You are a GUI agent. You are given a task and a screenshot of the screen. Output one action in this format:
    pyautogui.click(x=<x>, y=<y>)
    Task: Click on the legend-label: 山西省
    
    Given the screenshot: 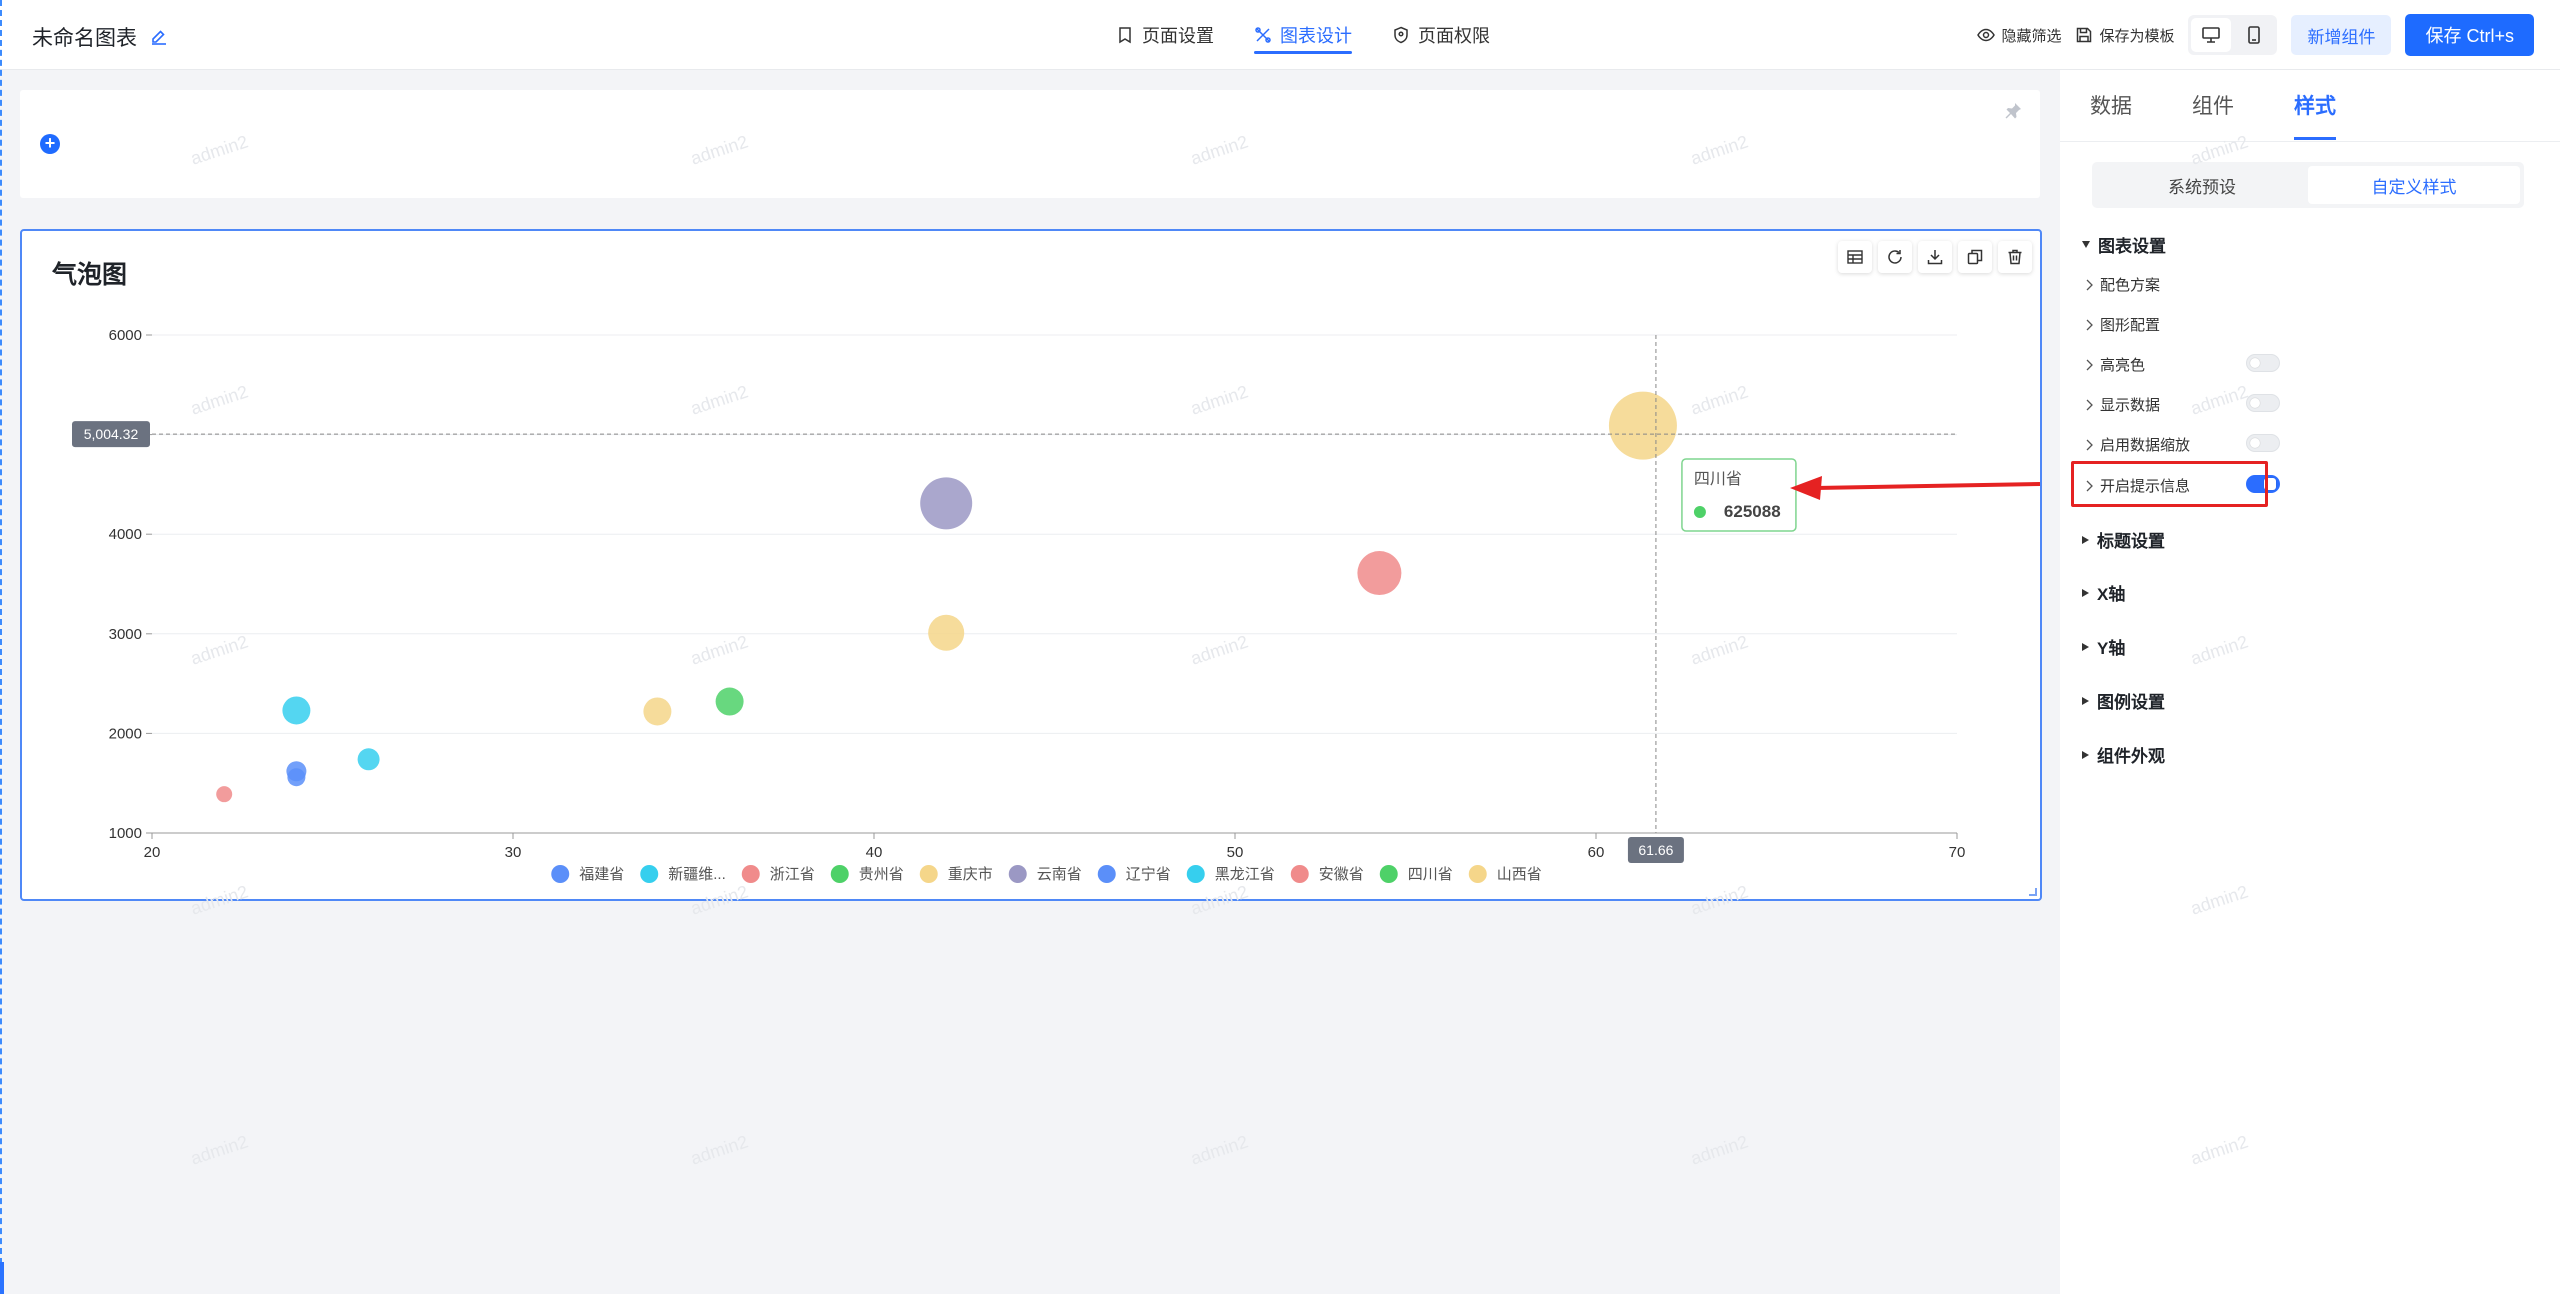 What is the action you would take?
    pyautogui.click(x=1519, y=874)
    